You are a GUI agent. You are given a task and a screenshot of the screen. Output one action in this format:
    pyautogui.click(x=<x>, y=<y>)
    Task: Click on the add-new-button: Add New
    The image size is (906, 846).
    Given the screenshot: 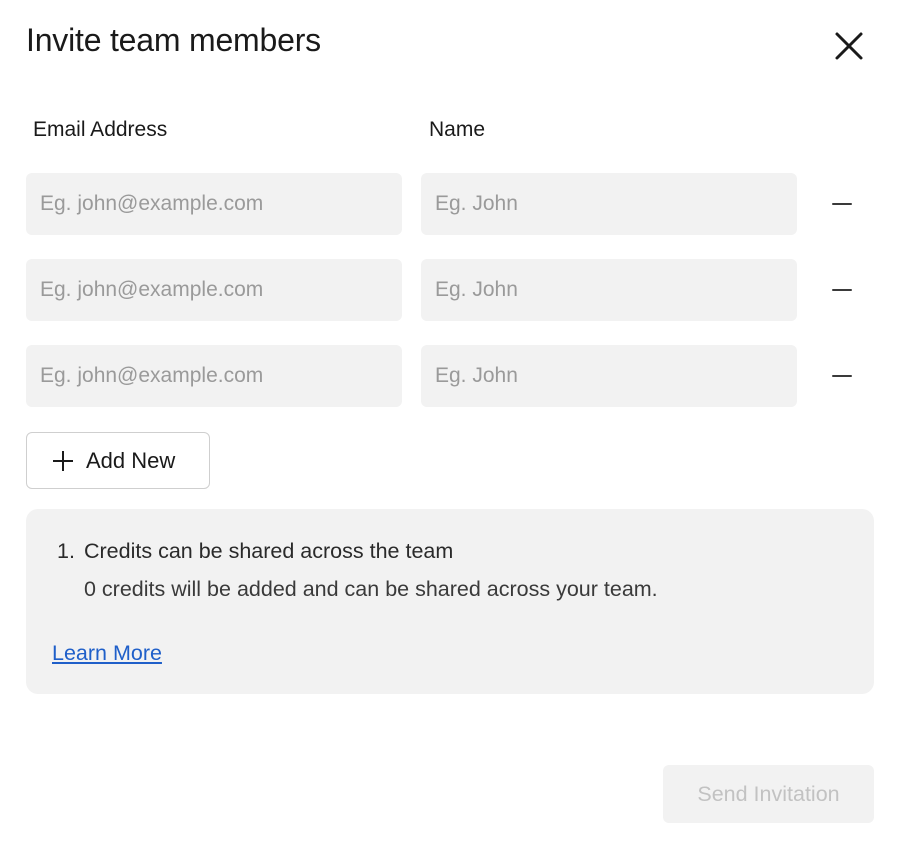 What is the action you would take?
    pyautogui.click(x=118, y=460)
    